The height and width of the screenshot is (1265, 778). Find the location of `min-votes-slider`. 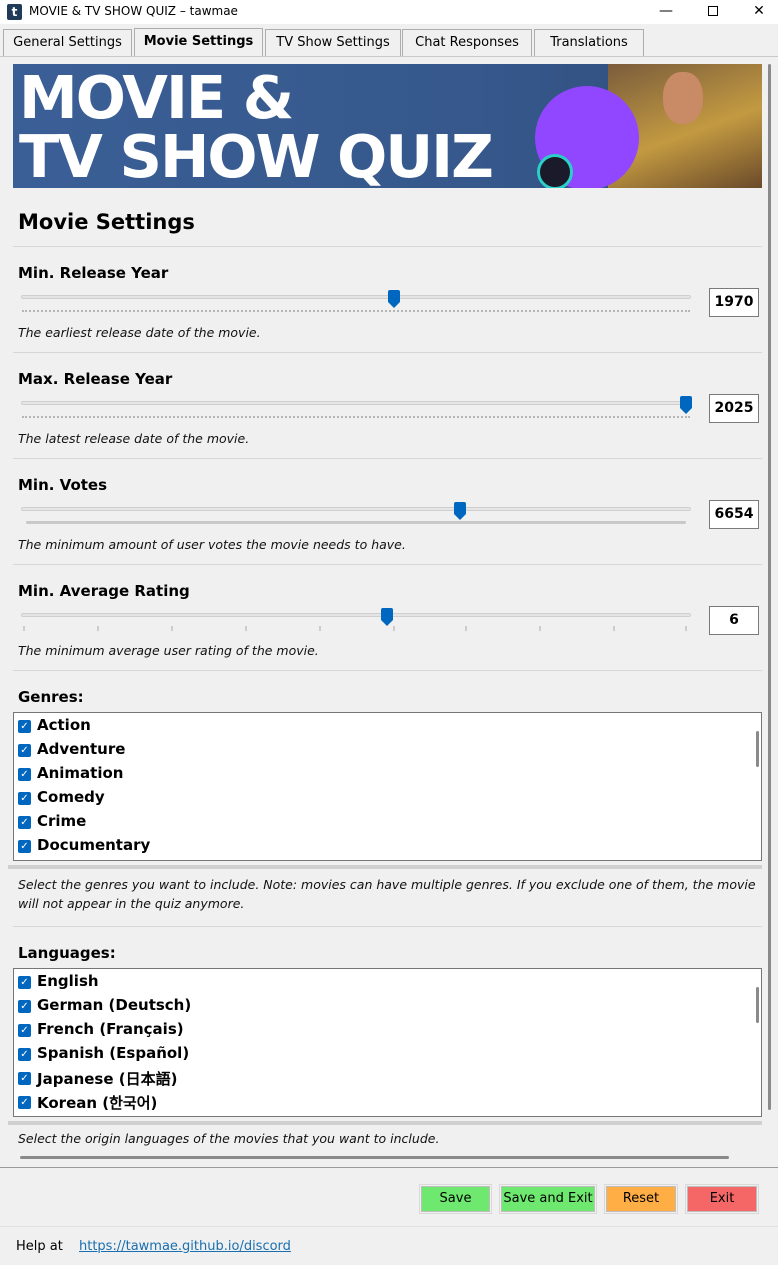

min-votes-slider is located at coordinates (460, 511).